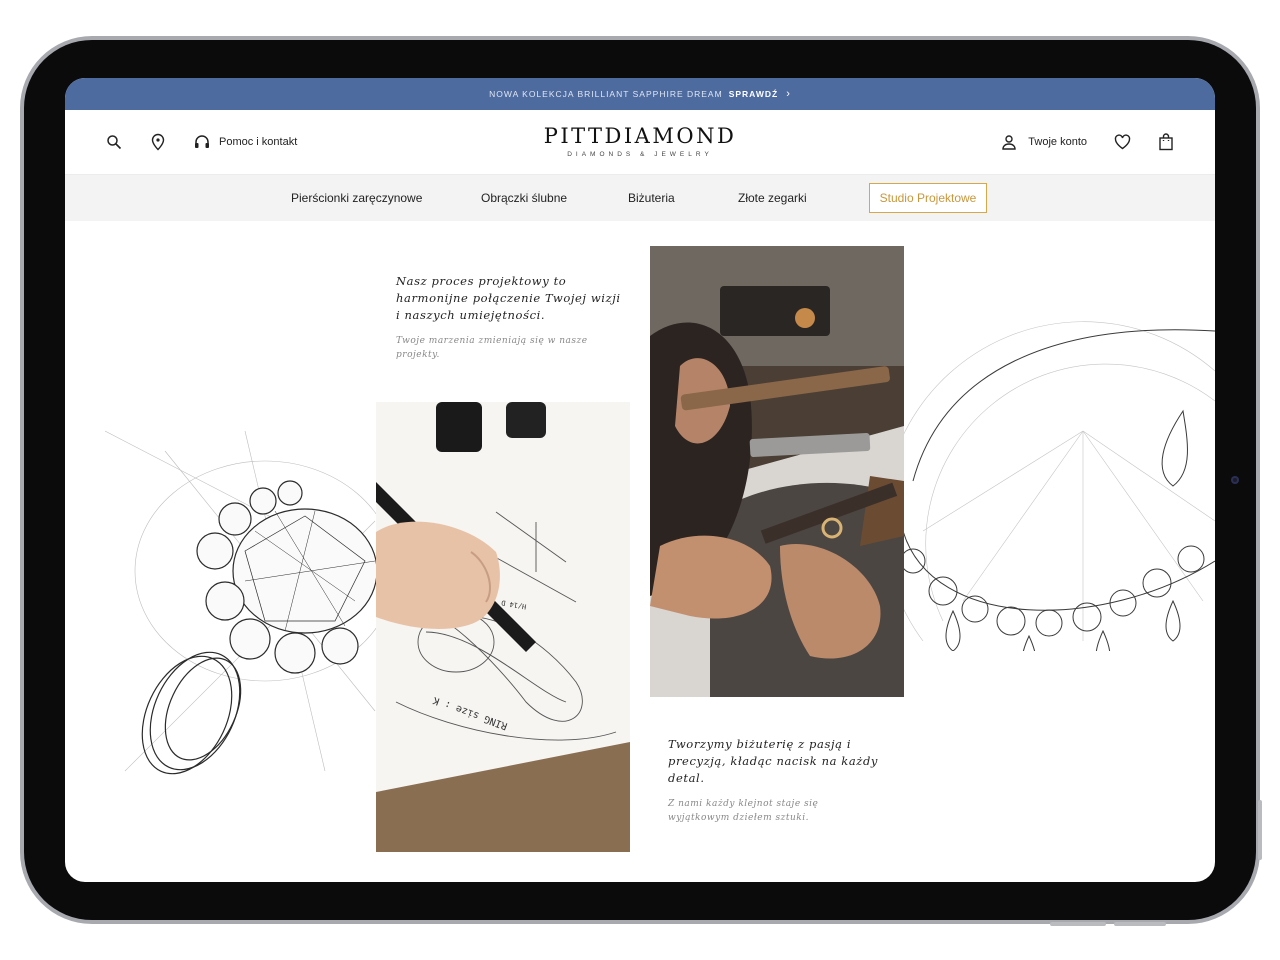  I want to click on promo-text: NOWA KOLEKCJA BRILLIANT SAPPHIRE DREAM, so click(606, 94).